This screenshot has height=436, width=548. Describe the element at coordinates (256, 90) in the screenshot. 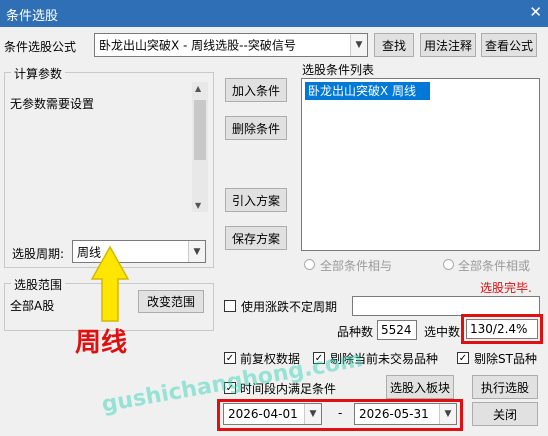

I see `add-condition-button: 加入条件` at that location.